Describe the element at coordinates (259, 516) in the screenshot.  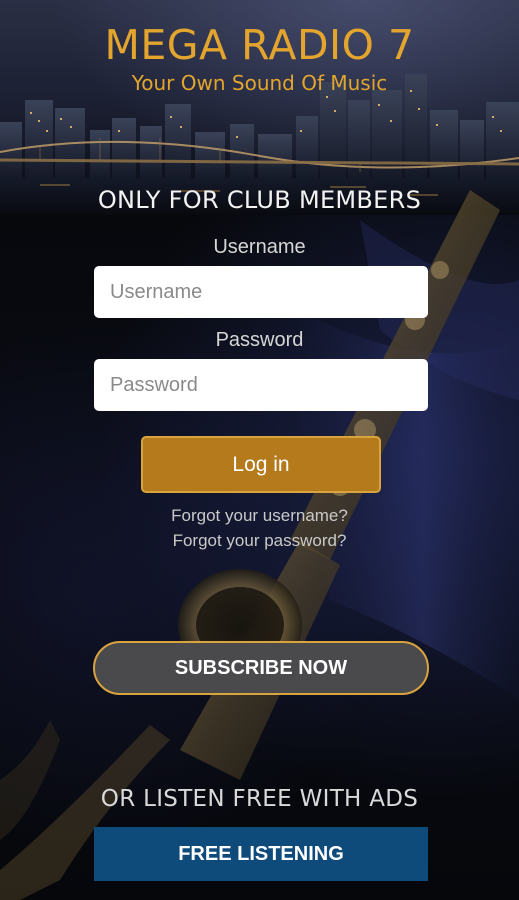
I see `forgot-username-link: Forgot your username?` at that location.